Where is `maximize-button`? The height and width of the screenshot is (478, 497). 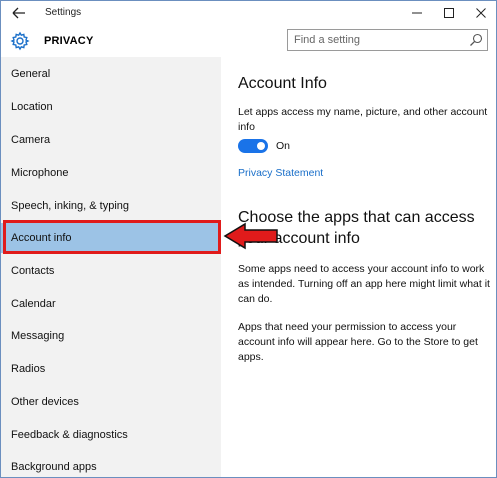
maximize-button is located at coordinates (449, 13).